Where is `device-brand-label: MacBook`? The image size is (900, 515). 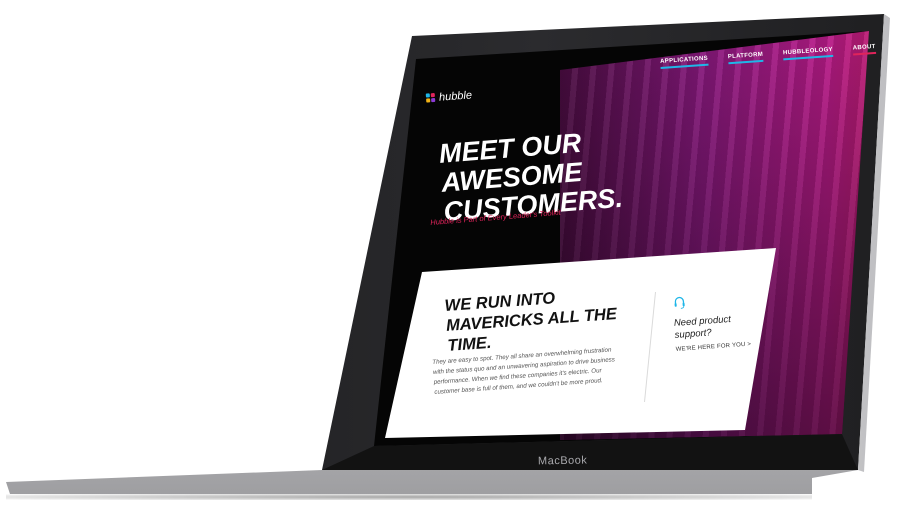 device-brand-label: MacBook is located at coordinates (562, 461).